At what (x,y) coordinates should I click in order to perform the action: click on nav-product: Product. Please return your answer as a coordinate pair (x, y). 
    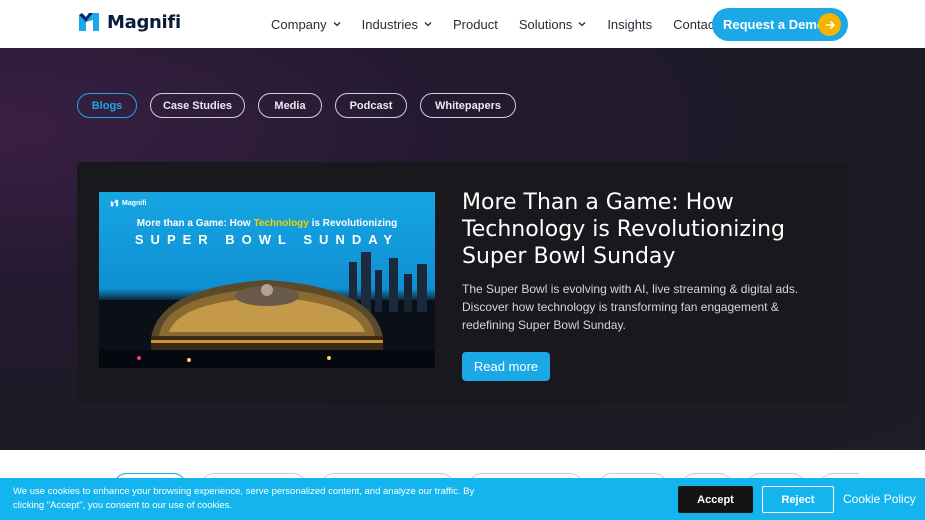
    Looking at the image, I should click on (475, 24).